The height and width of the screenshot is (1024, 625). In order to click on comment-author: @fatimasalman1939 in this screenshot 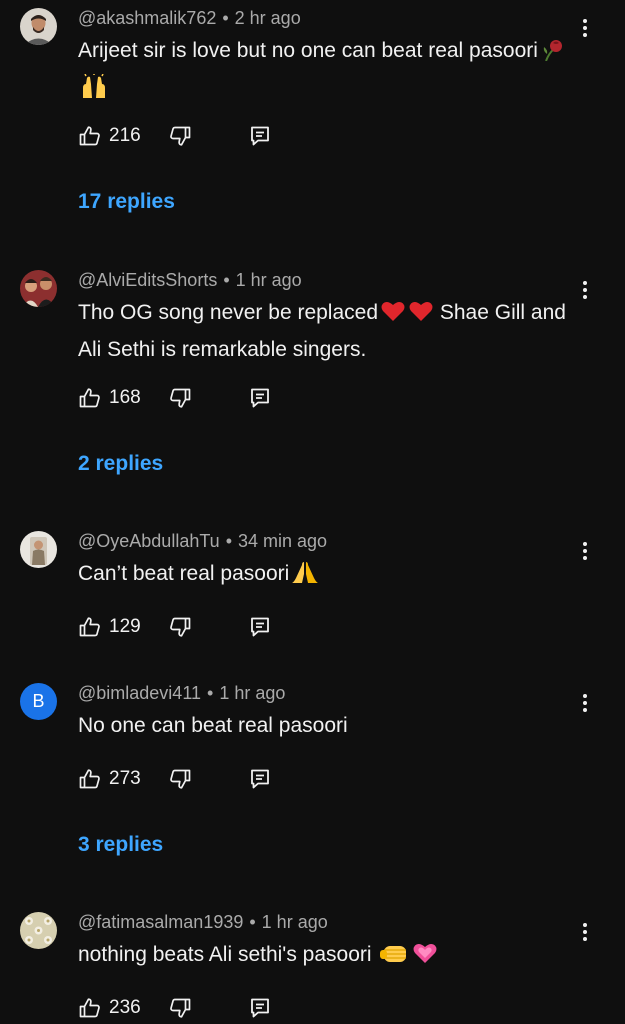, I will do `click(160, 922)`.